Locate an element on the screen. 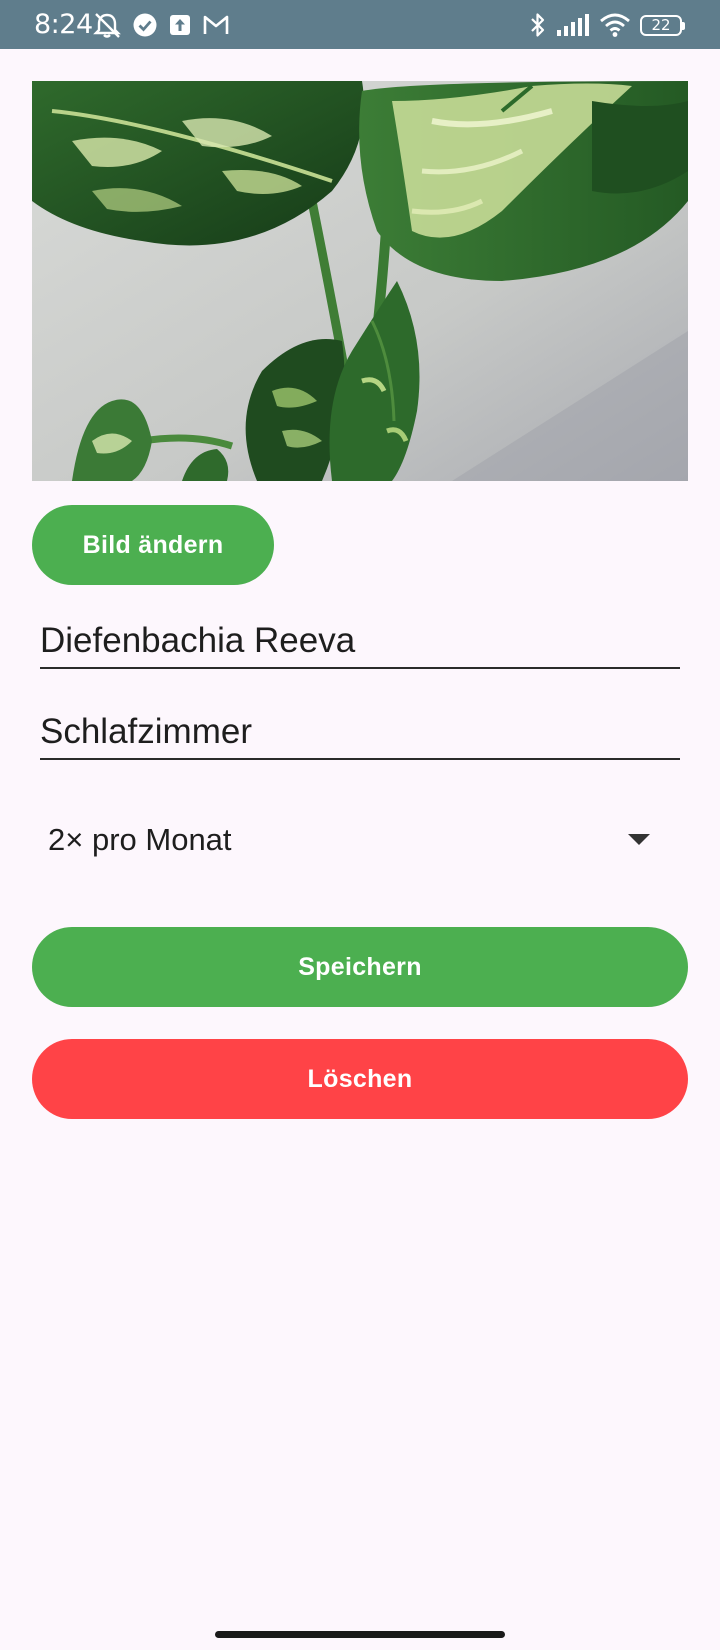  check-circle-icon is located at coordinates (145, 25).